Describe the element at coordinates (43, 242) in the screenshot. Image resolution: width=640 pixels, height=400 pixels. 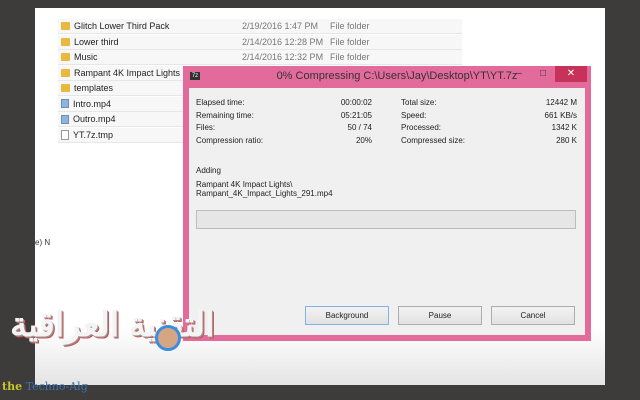
I see `side-text: e) N` at that location.